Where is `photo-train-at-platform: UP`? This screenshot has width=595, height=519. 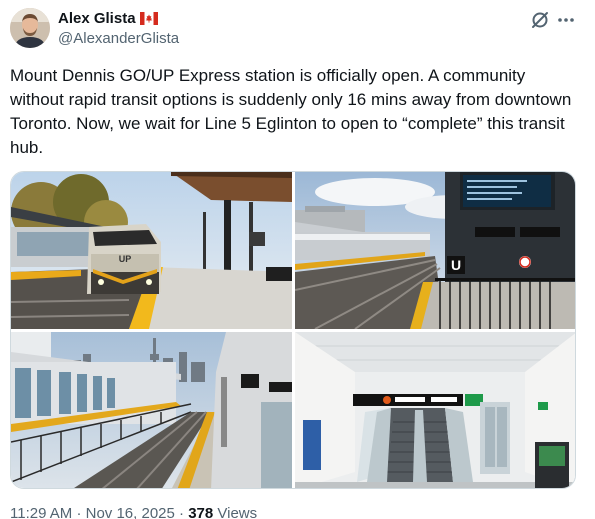
photo-train-at-platform: UP is located at coordinates (151, 250).